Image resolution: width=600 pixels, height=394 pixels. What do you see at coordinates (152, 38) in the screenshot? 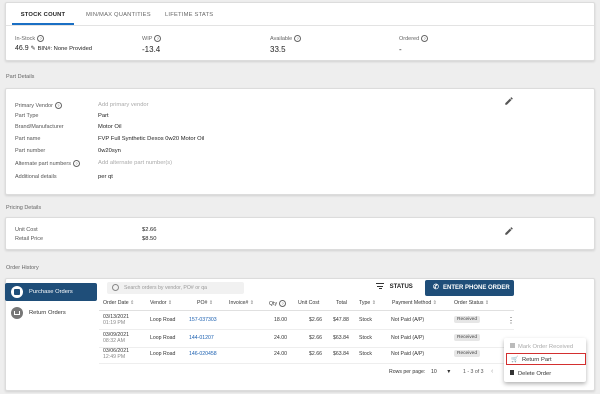
I see `wip-label: WIP?` at bounding box center [152, 38].